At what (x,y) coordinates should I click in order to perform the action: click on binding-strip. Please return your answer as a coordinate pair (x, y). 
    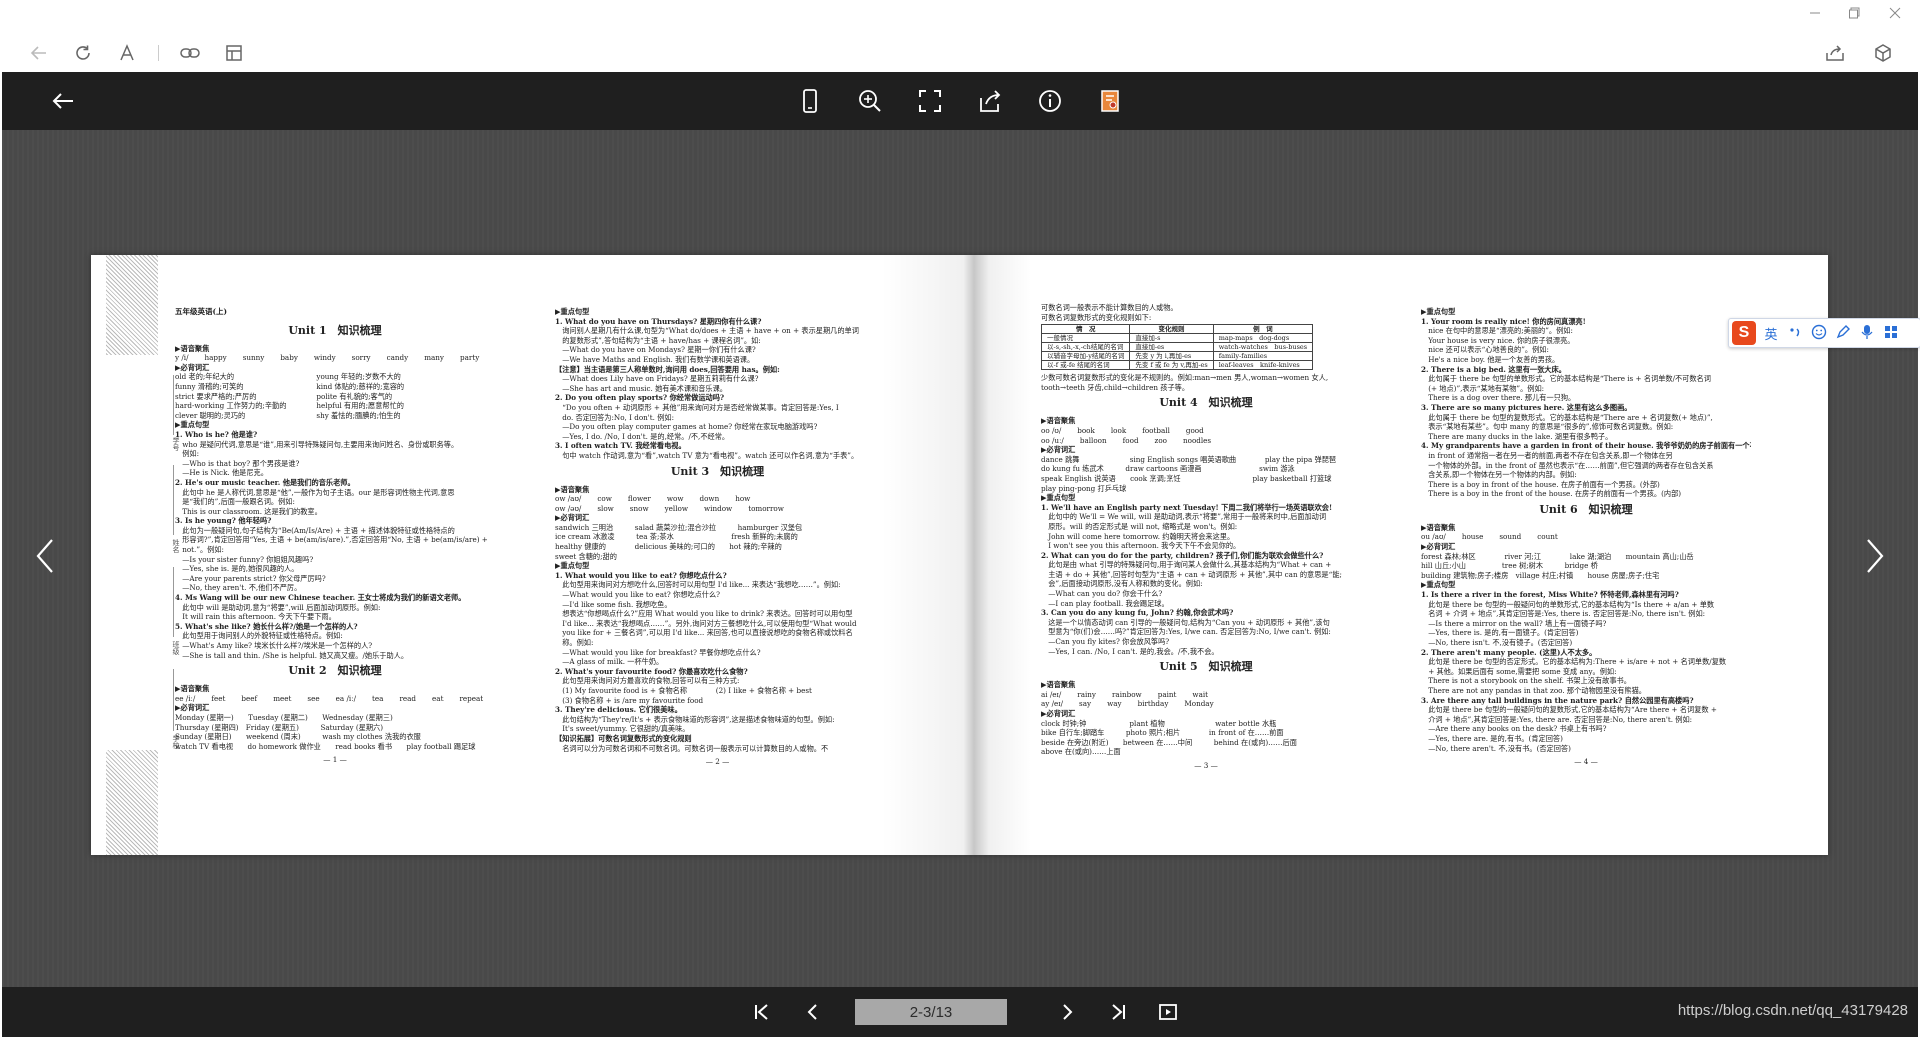
    Looking at the image, I should click on (132, 555).